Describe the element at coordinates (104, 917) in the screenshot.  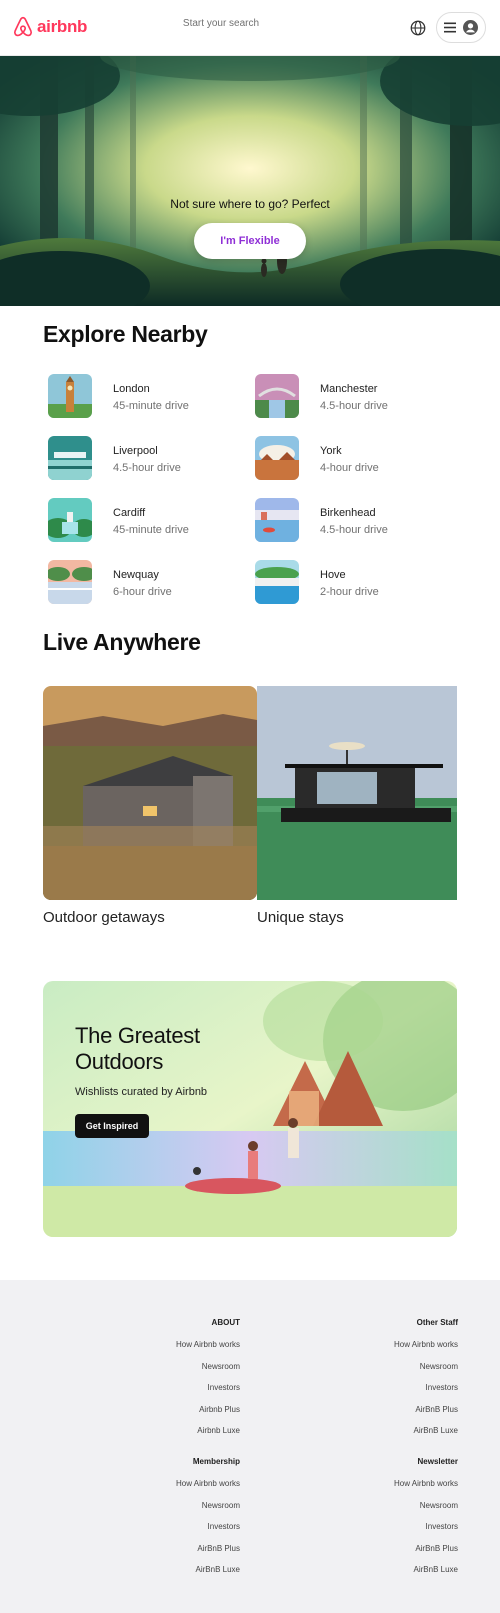
I see `outdoor-getaways-label: Outdoor getaways` at that location.